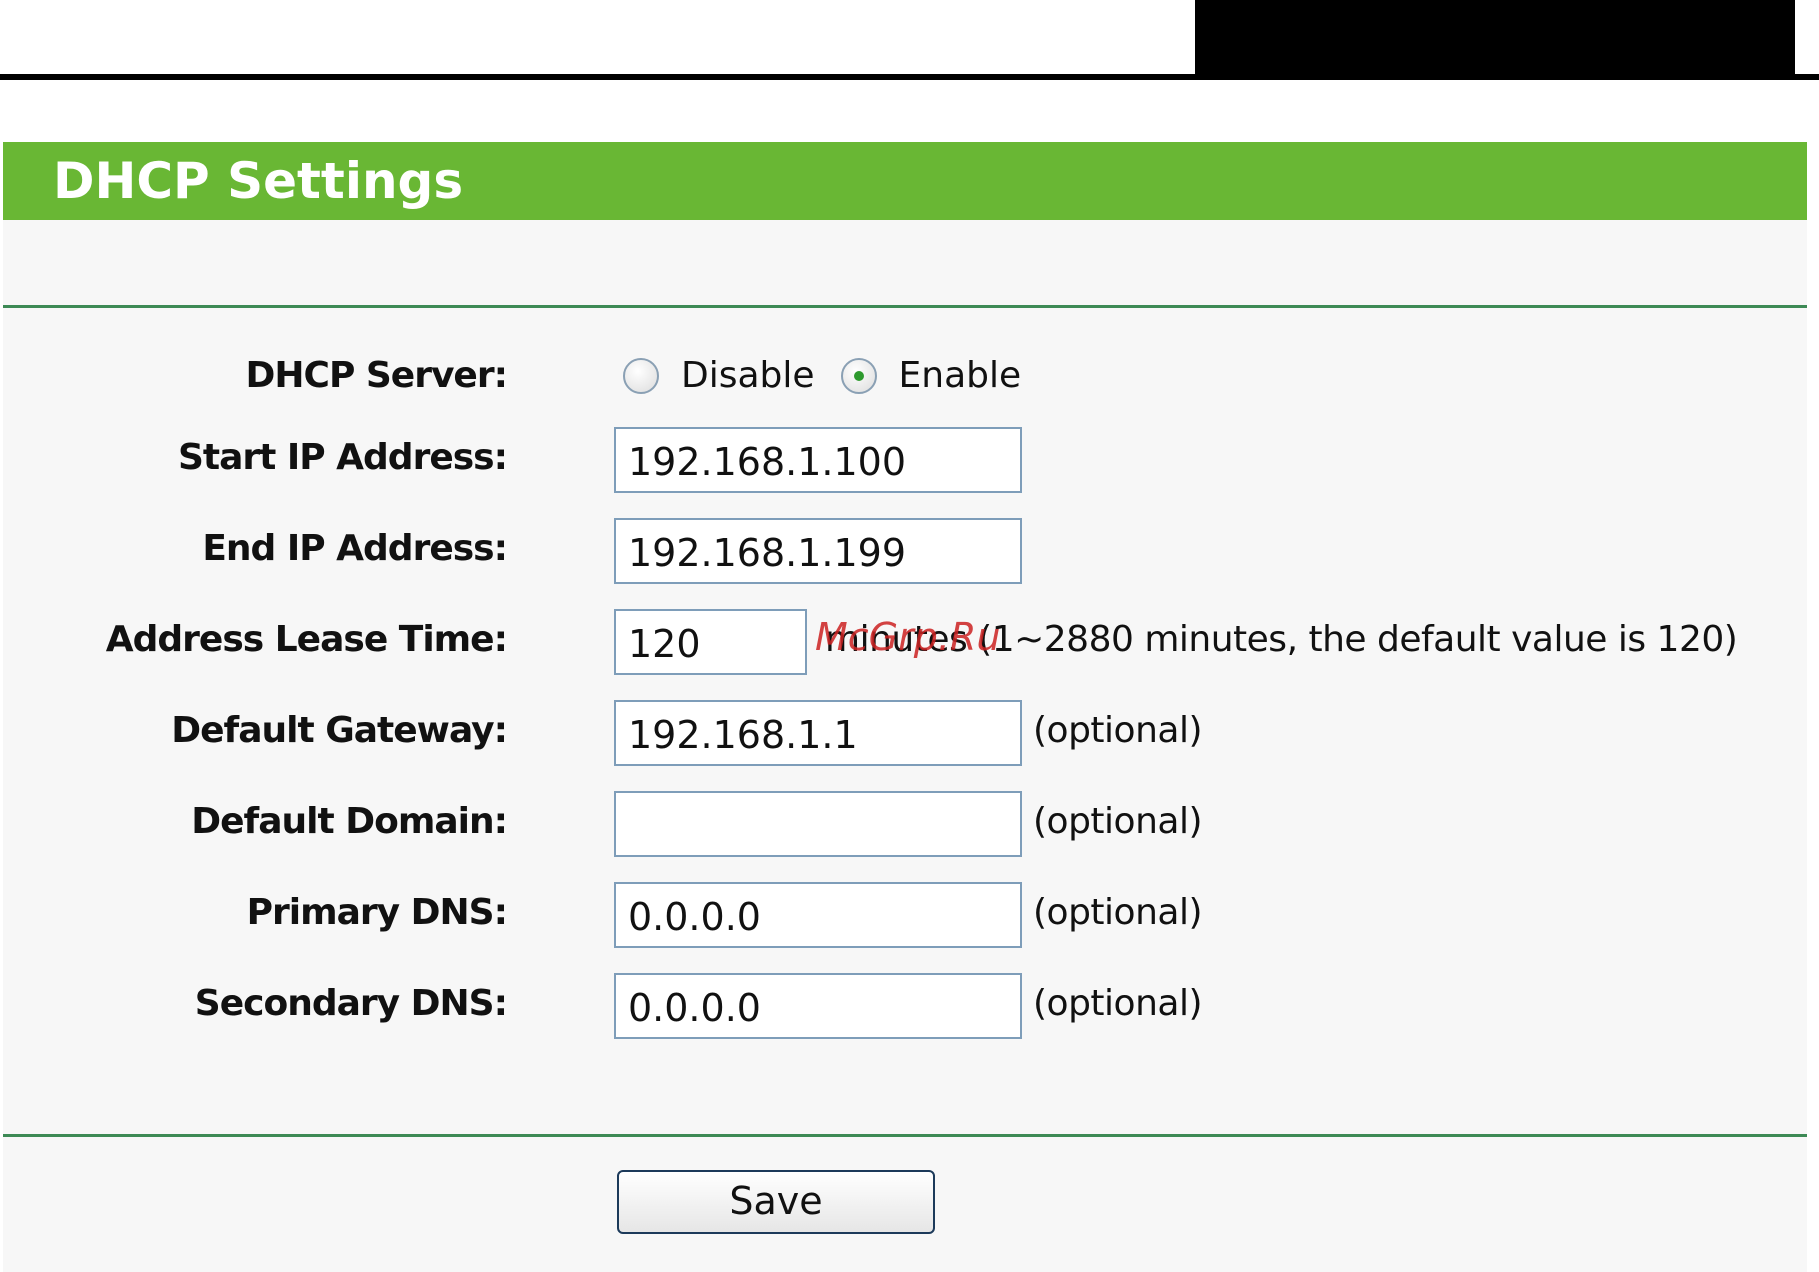 The image size is (1819, 1272). I want to click on row-default-gateway: Default Gateway: 192.168.1.1 (optional), so click(905, 735).